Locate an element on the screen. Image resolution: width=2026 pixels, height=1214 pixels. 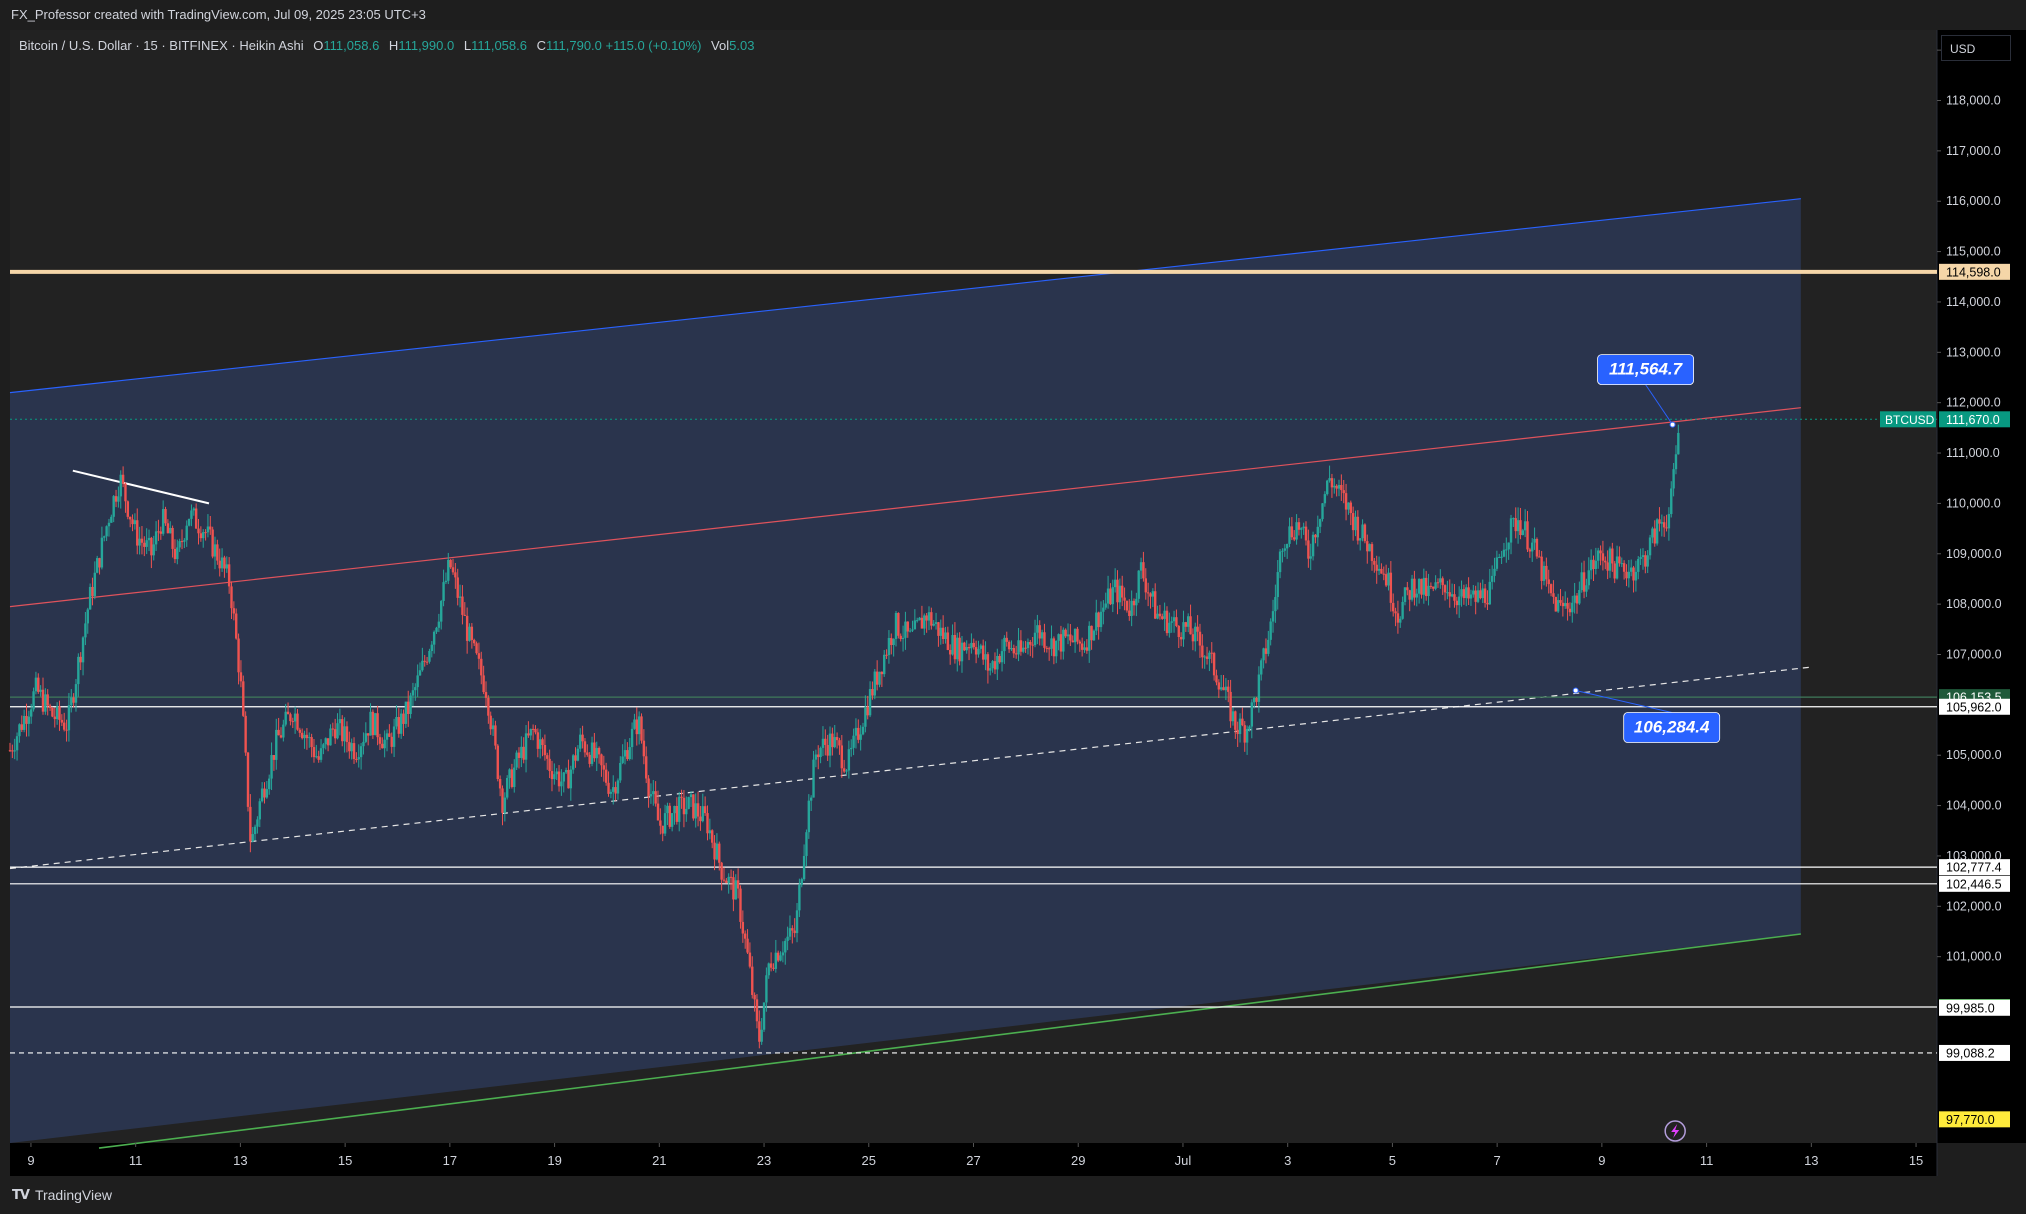
price-tag-label: 97,770.0 is located at coordinates (1970, 1120).